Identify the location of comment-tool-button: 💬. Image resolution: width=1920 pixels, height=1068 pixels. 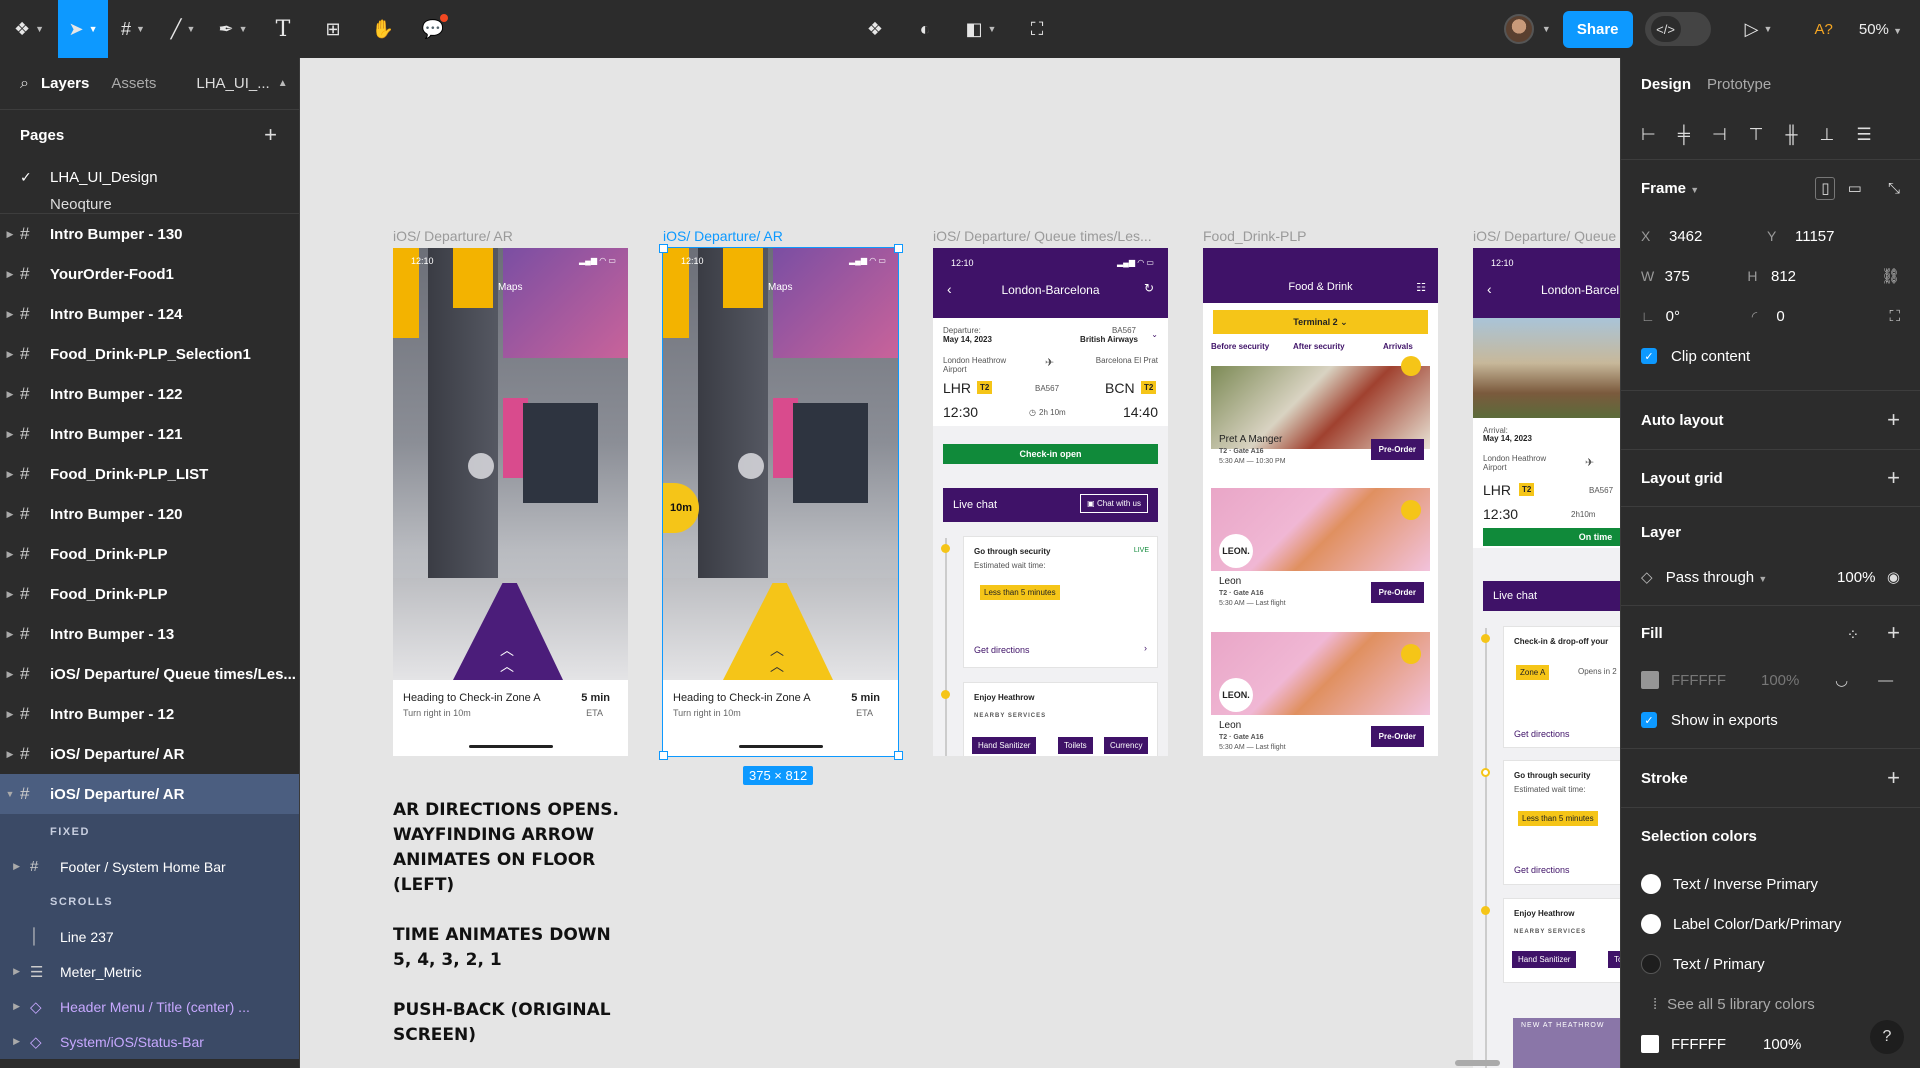
(433, 29).